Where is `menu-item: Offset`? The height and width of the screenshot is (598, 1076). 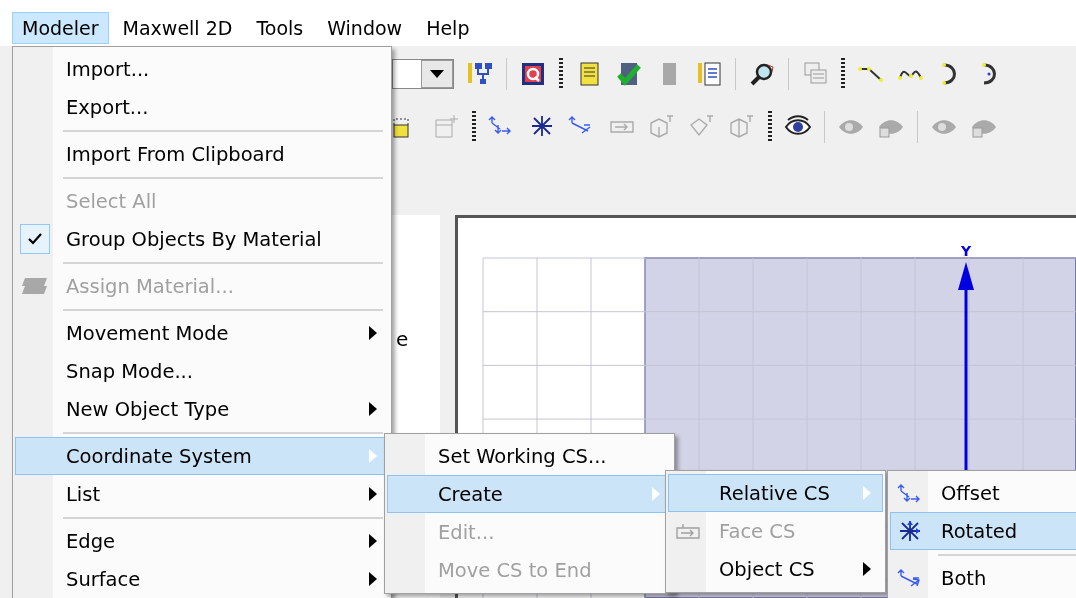 menu-item: Offset is located at coordinates (983, 493).